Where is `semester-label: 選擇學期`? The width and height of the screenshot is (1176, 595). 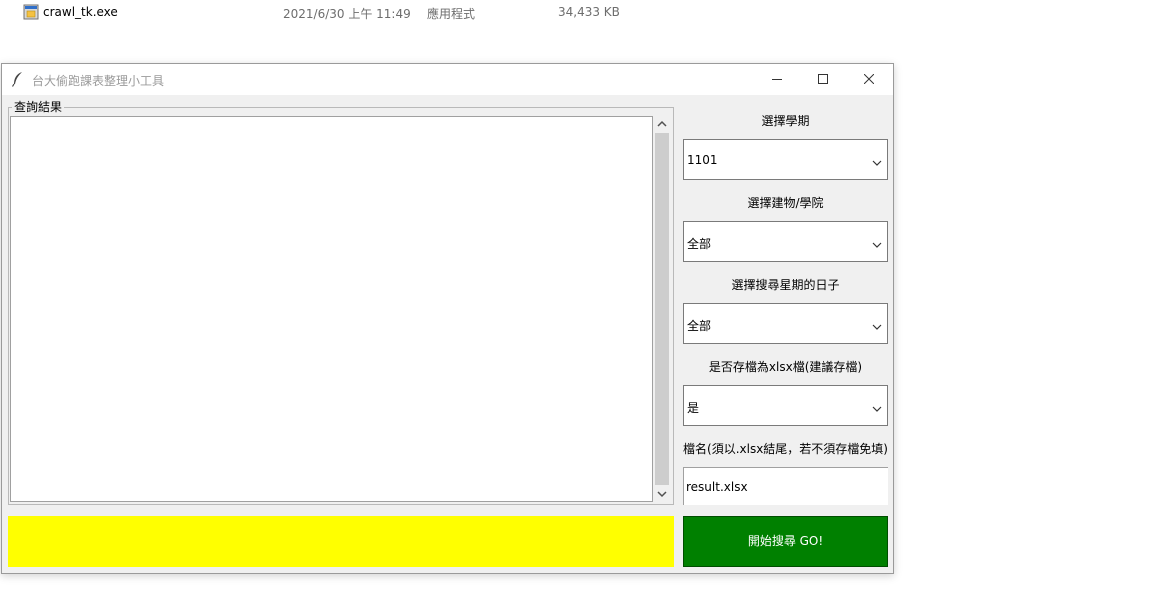
semester-label: 選擇學期 is located at coordinates (785, 121).